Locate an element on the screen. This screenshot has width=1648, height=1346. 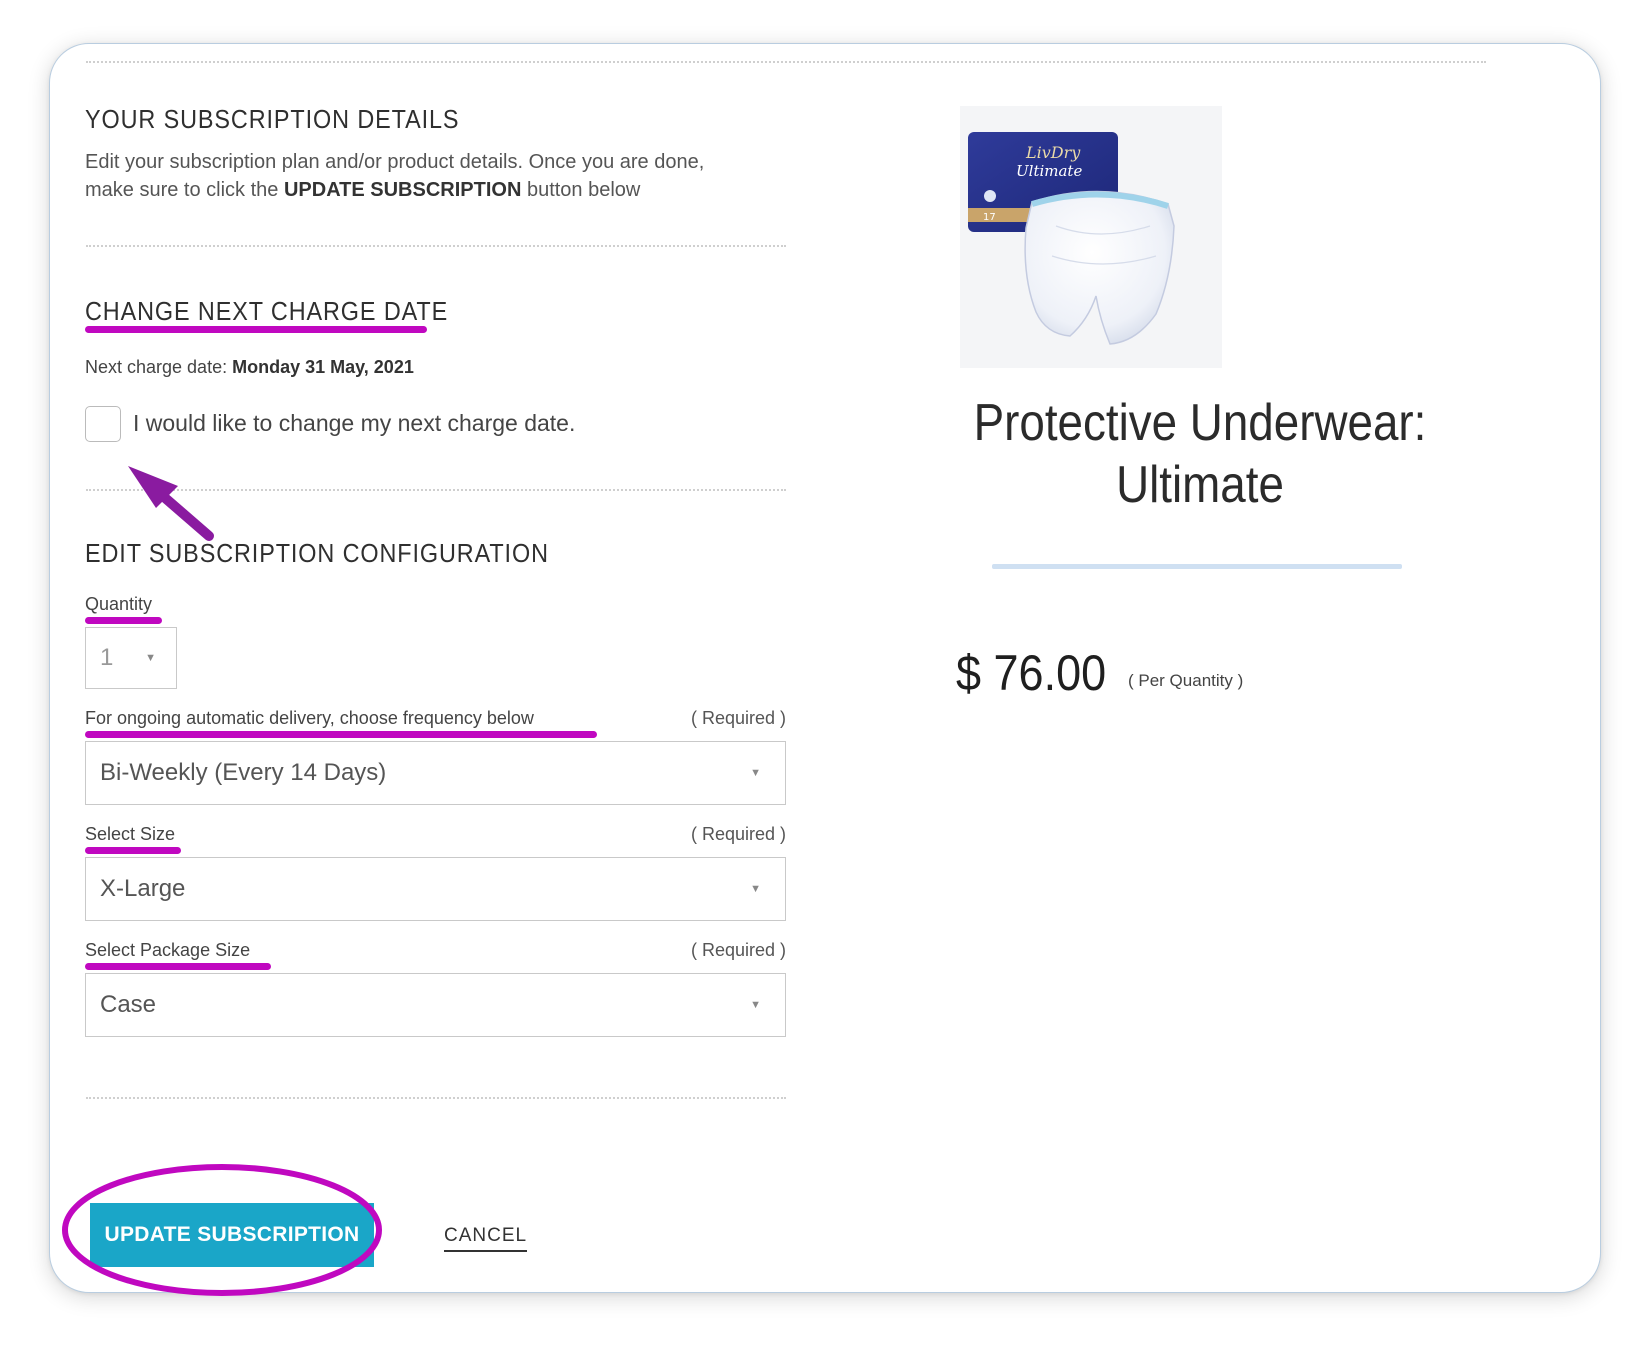
product-title: Protective Underwear: Ultimate is located at coordinates (1200, 454).